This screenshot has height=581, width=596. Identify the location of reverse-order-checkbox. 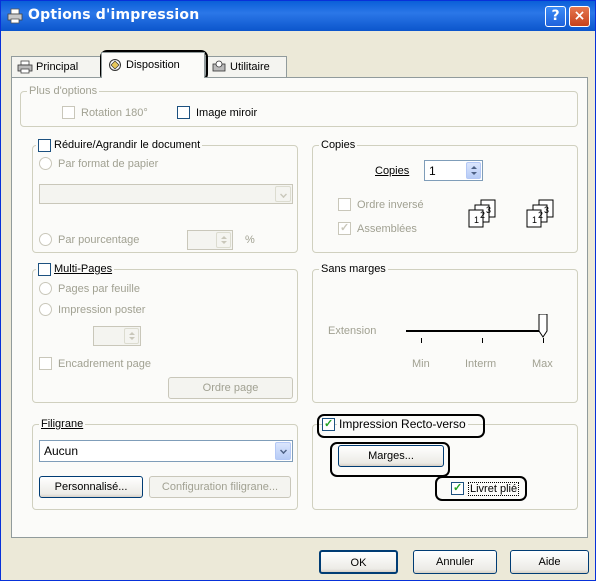
(344, 204).